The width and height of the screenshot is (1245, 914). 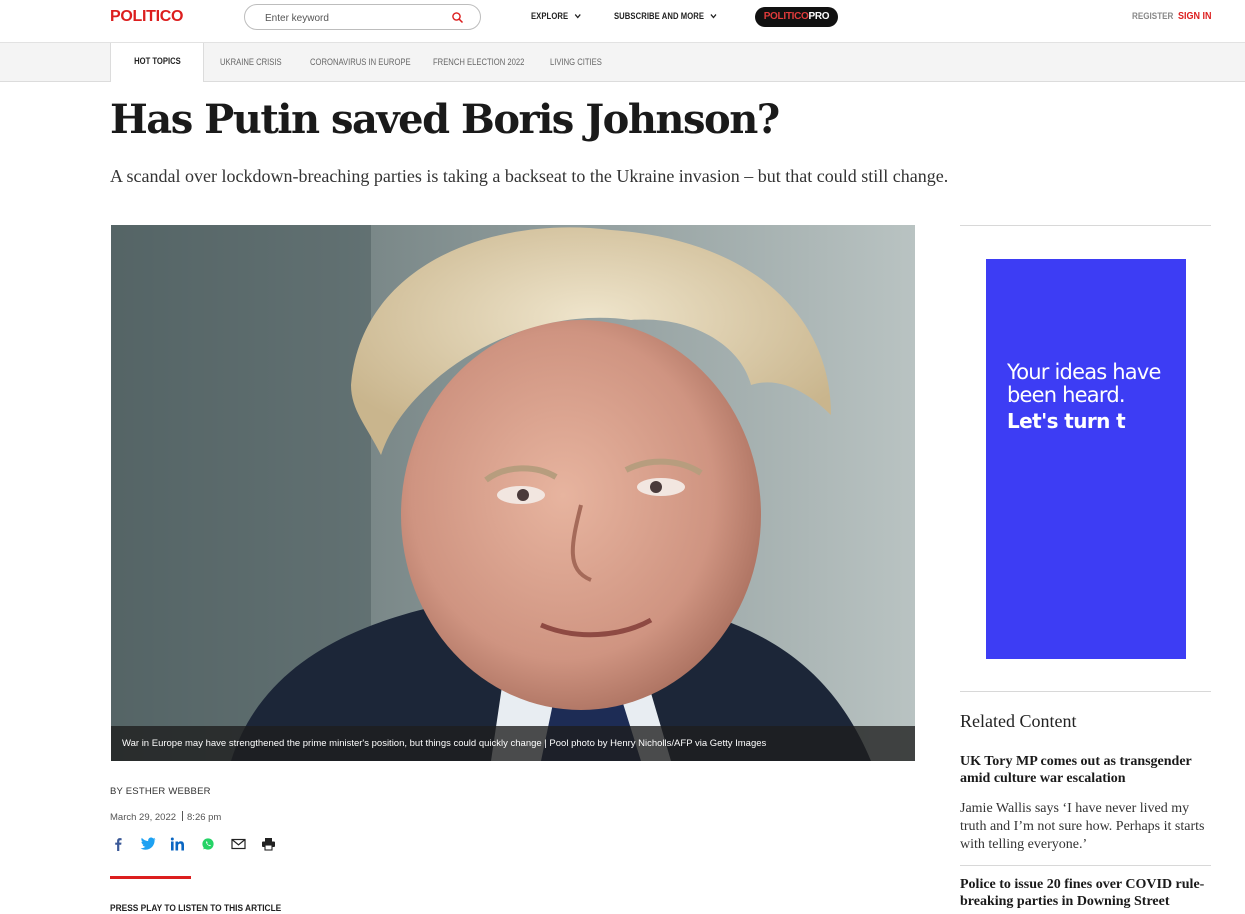 What do you see at coordinates (550, 16) in the screenshot?
I see `explore-label: EXPLORE` at bounding box center [550, 16].